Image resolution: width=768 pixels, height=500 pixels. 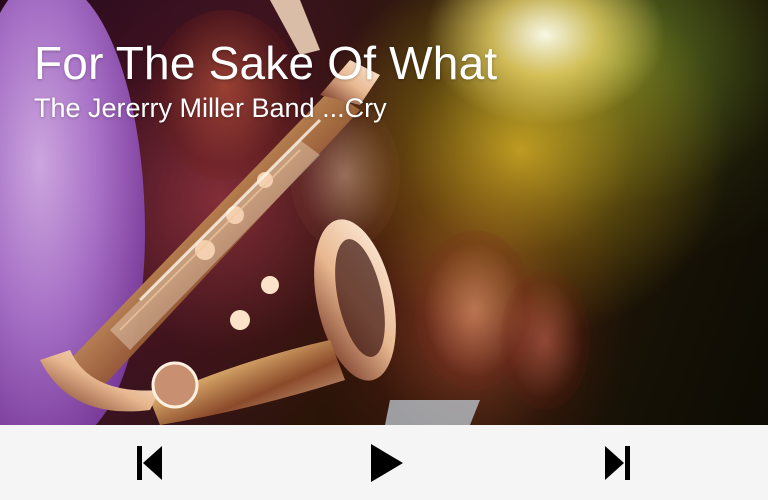 I want to click on skip-previous-icon, so click(x=149, y=463).